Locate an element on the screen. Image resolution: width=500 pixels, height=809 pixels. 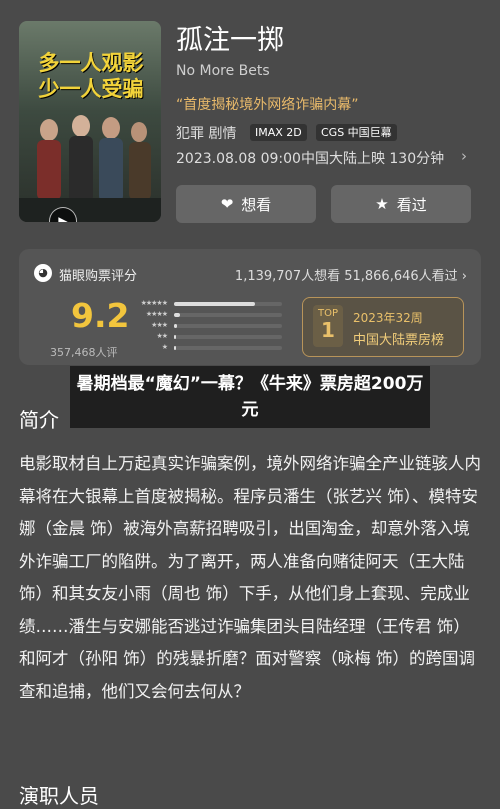
want-to-watch-label: 想看 is located at coordinates (256, 204).